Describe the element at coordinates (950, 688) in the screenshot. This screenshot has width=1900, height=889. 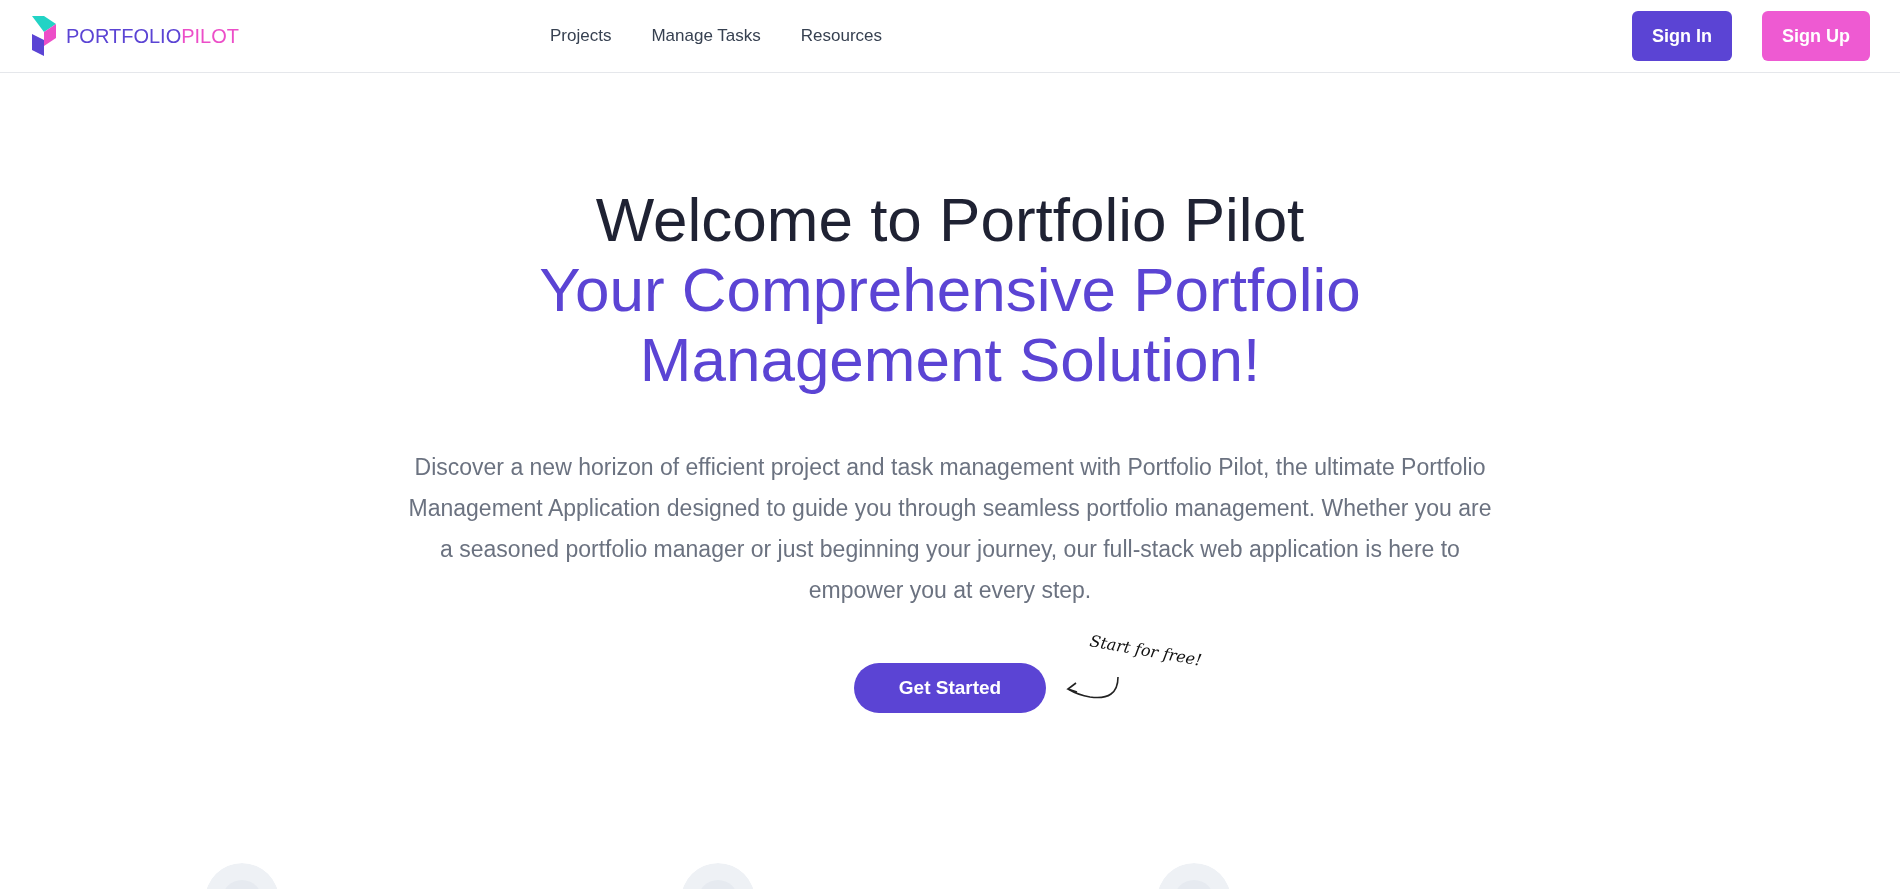
I see `get-started-button: Get Started` at that location.